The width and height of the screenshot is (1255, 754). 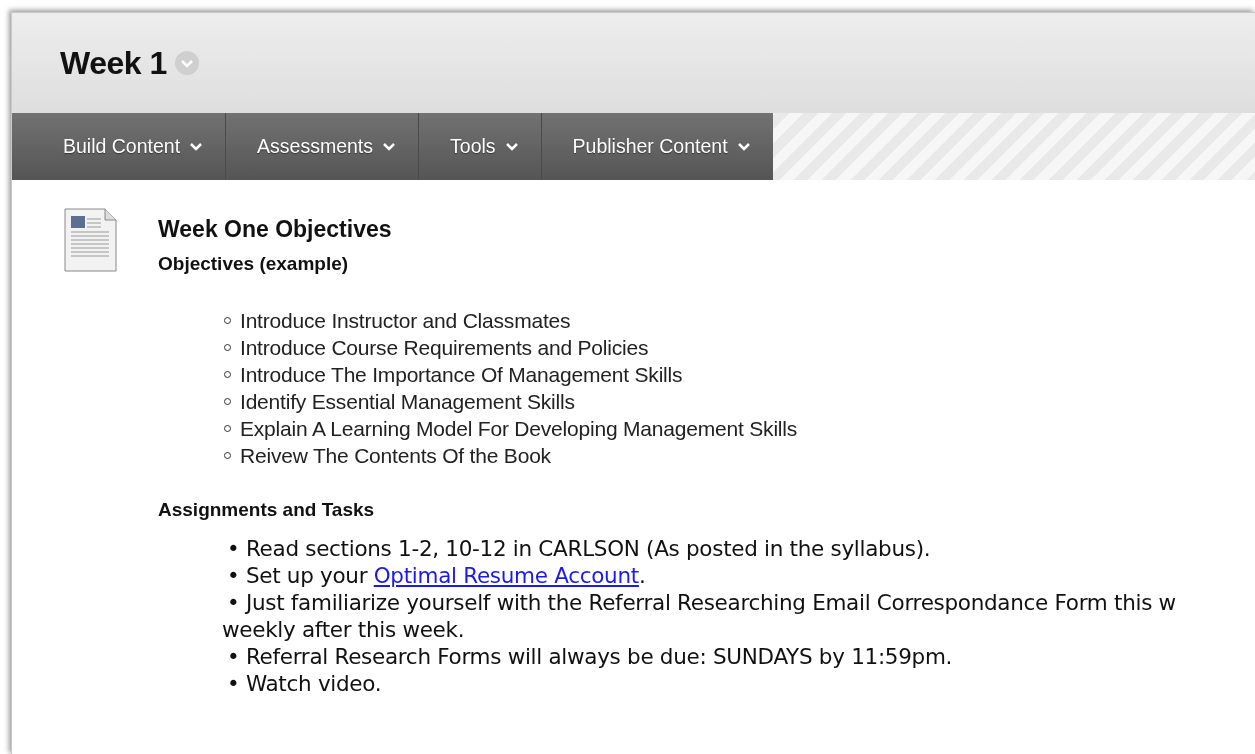 What do you see at coordinates (113, 63) in the screenshot?
I see `page-title: Week 1` at bounding box center [113, 63].